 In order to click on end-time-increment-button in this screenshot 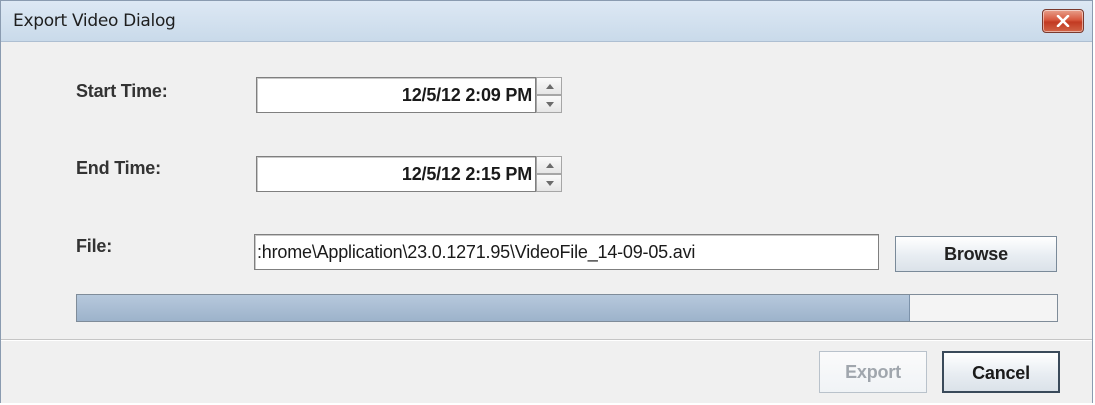, I will do `click(549, 165)`.